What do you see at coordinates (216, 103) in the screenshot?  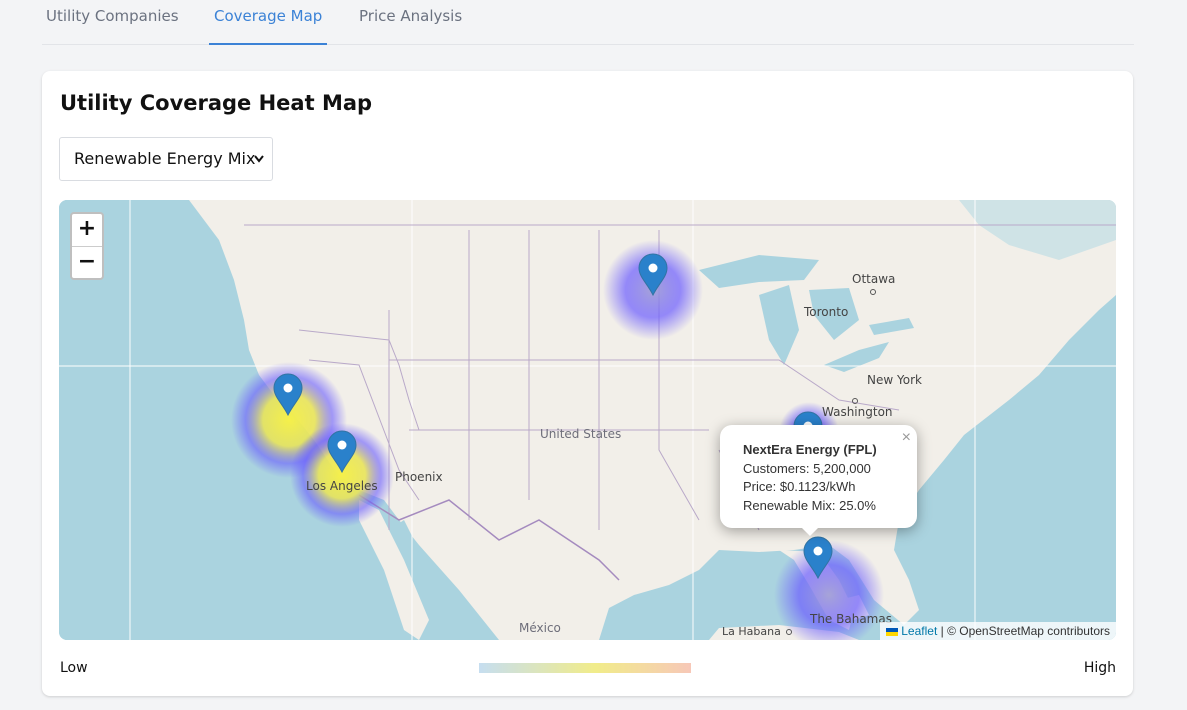 I see `card-title: Utility Coverage Heat Map` at bounding box center [216, 103].